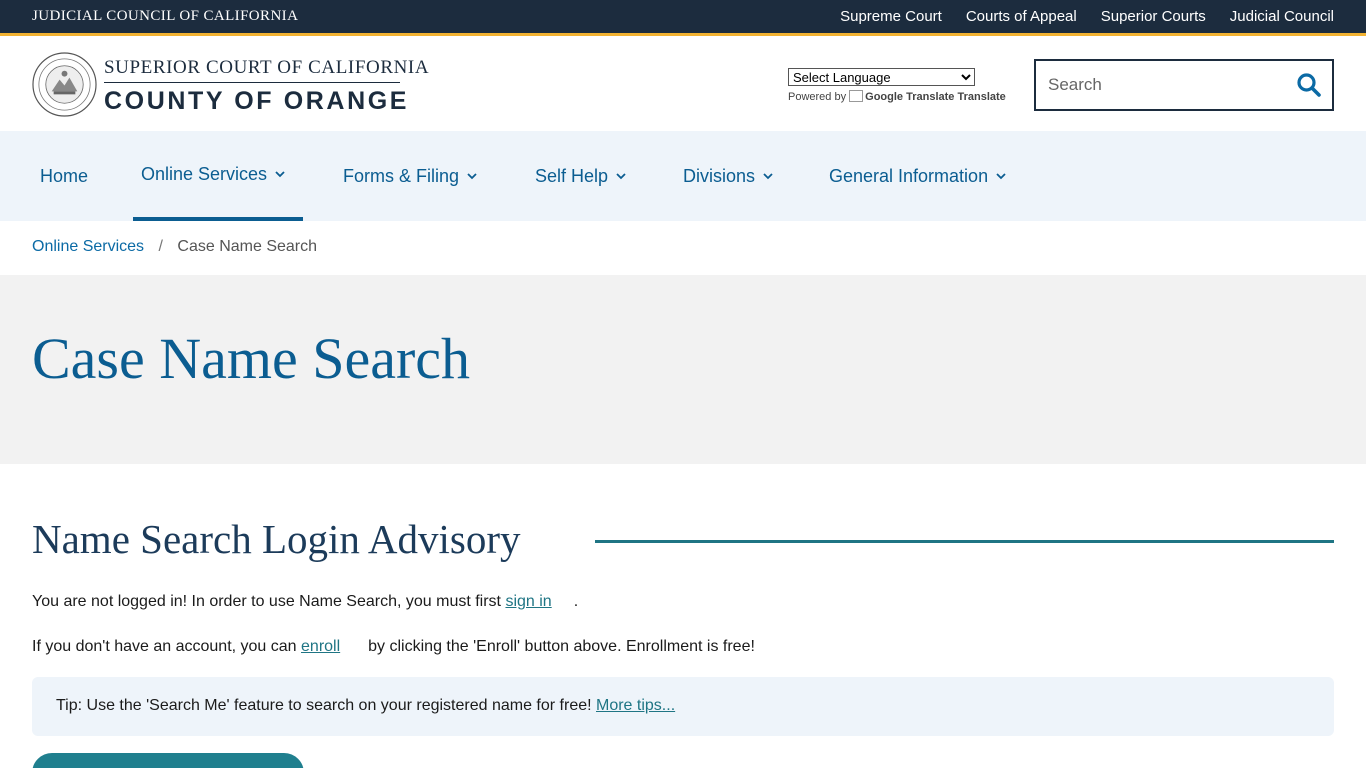 Image resolution: width=1366 pixels, height=768 pixels. What do you see at coordinates (276, 539) in the screenshot?
I see `section-heading: Name Search Login Advisory` at bounding box center [276, 539].